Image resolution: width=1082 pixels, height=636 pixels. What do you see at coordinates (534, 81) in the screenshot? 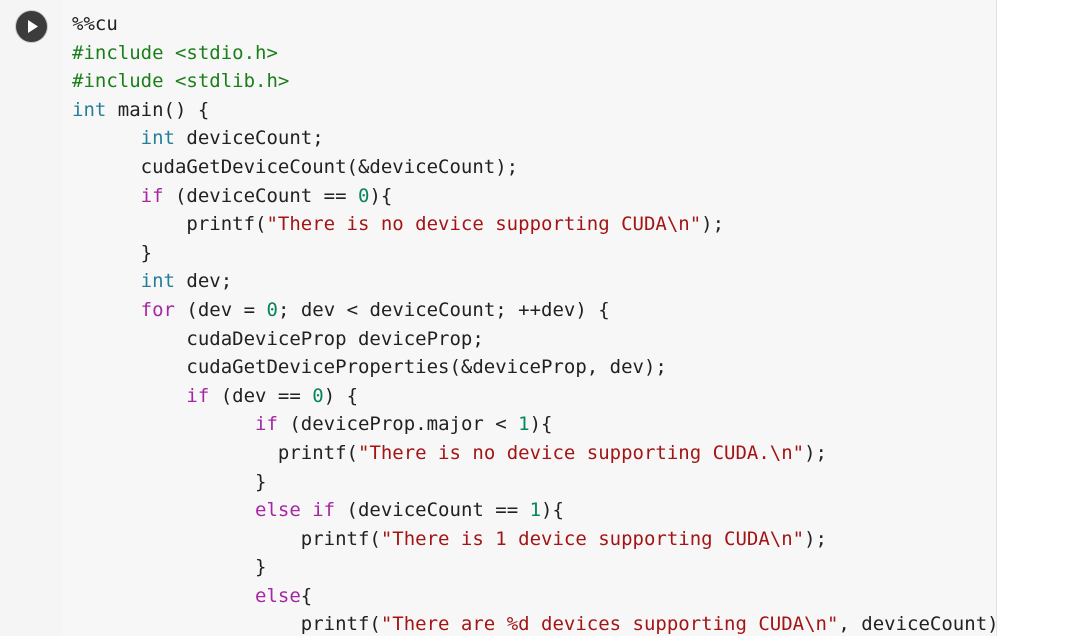
I see `code-line: #include <stdlib.h>` at bounding box center [534, 81].